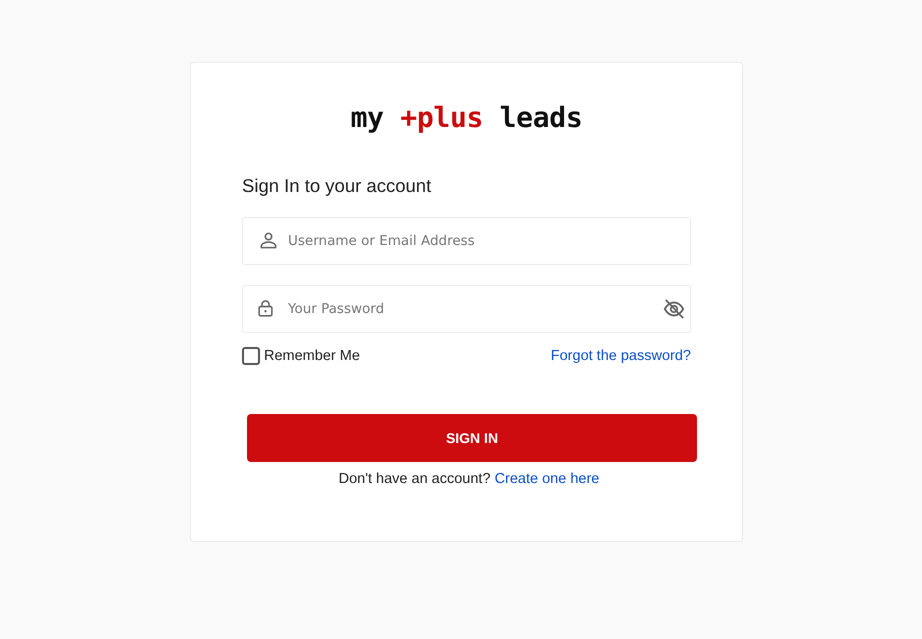  What do you see at coordinates (466, 309) in the screenshot?
I see `password-field: Your Password` at bounding box center [466, 309].